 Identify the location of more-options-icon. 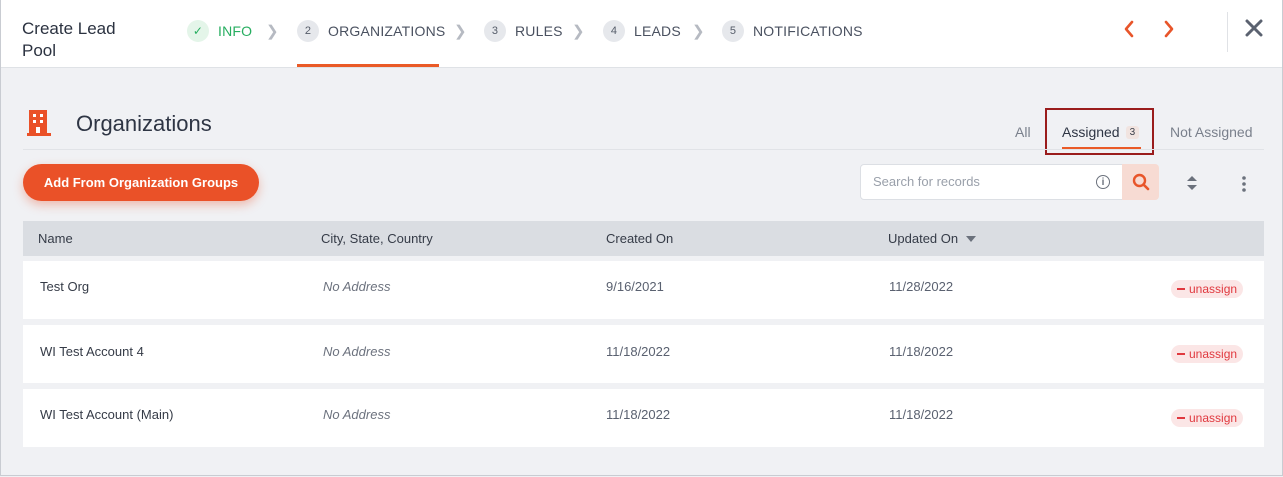
(1244, 184).